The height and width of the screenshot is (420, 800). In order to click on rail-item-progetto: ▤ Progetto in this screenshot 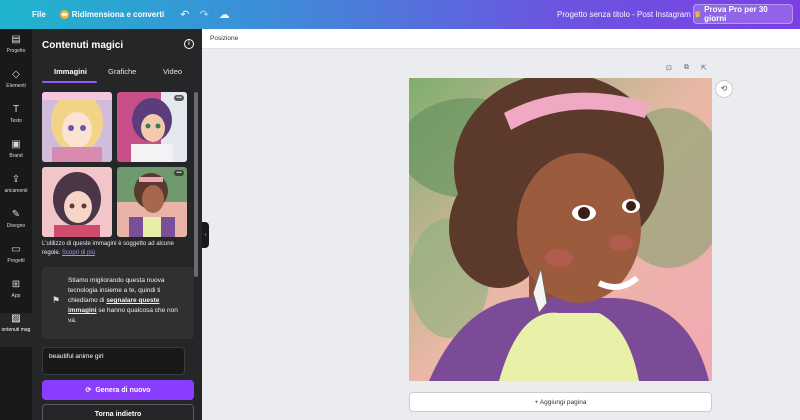, I will do `click(16, 51)`.